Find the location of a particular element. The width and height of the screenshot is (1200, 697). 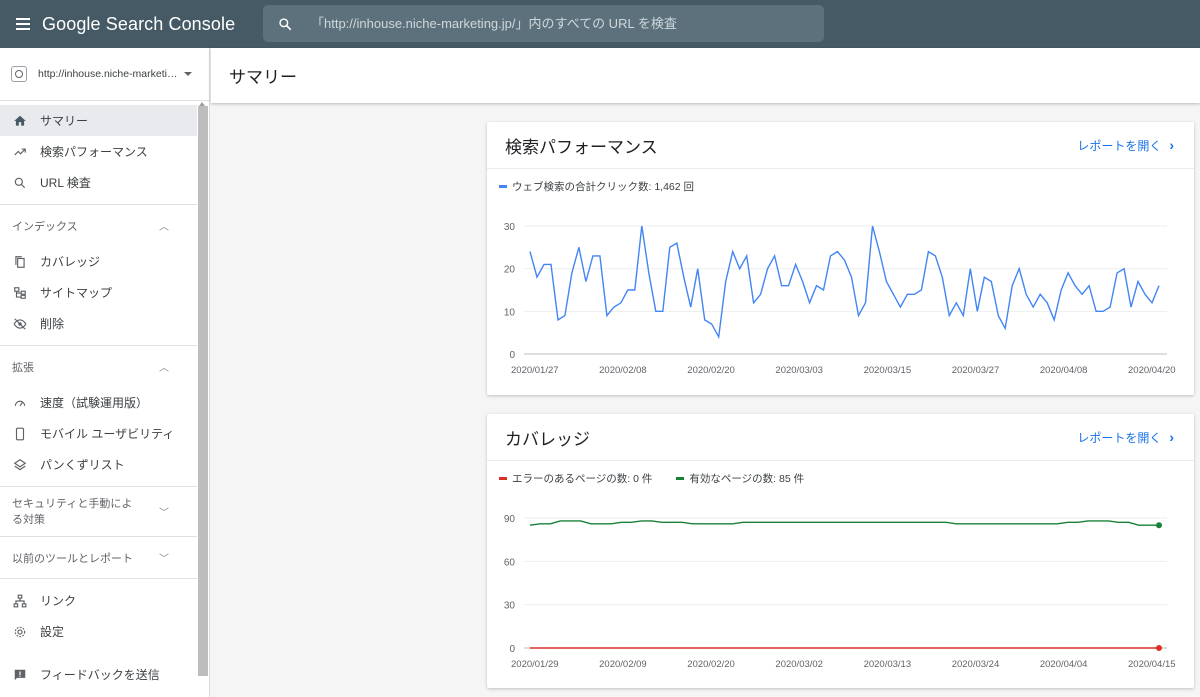

page-title: サマリー is located at coordinates (263, 77).